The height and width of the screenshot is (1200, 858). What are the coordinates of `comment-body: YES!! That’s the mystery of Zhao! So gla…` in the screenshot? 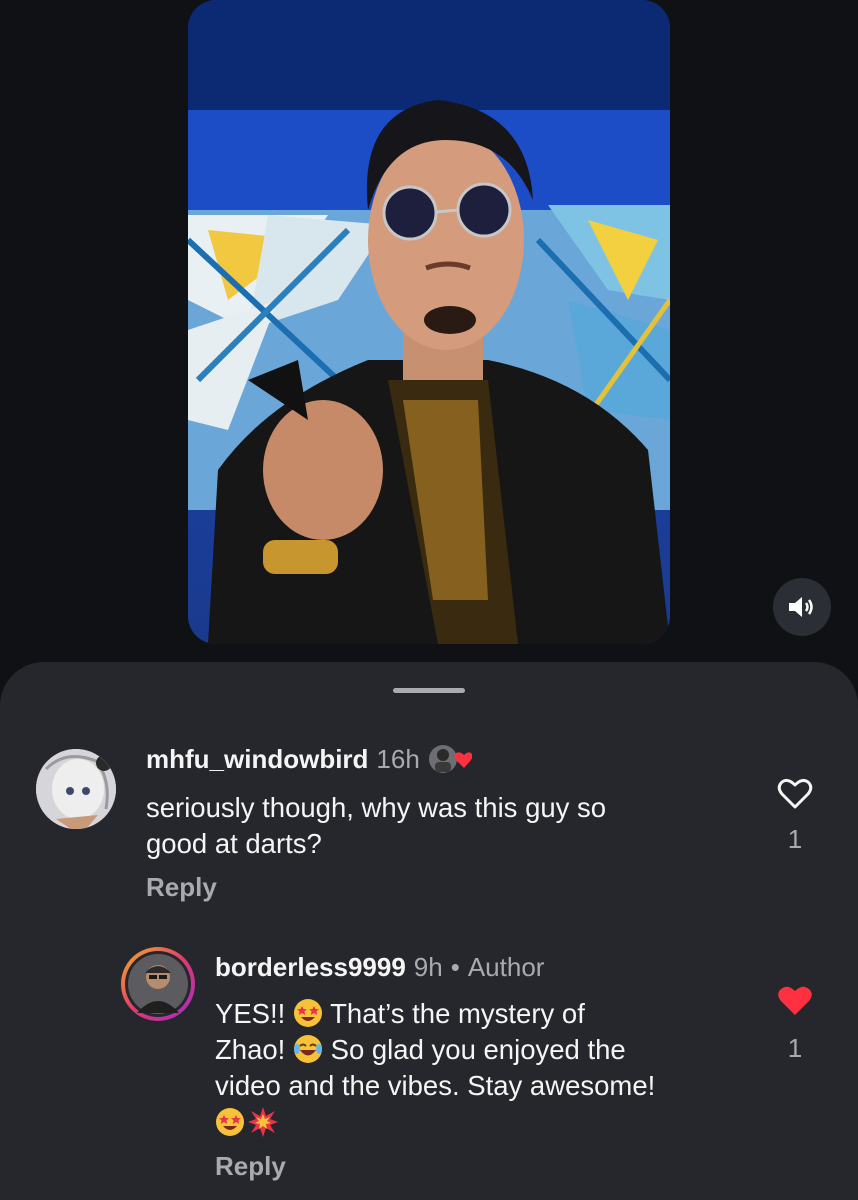 It's located at (435, 1068).